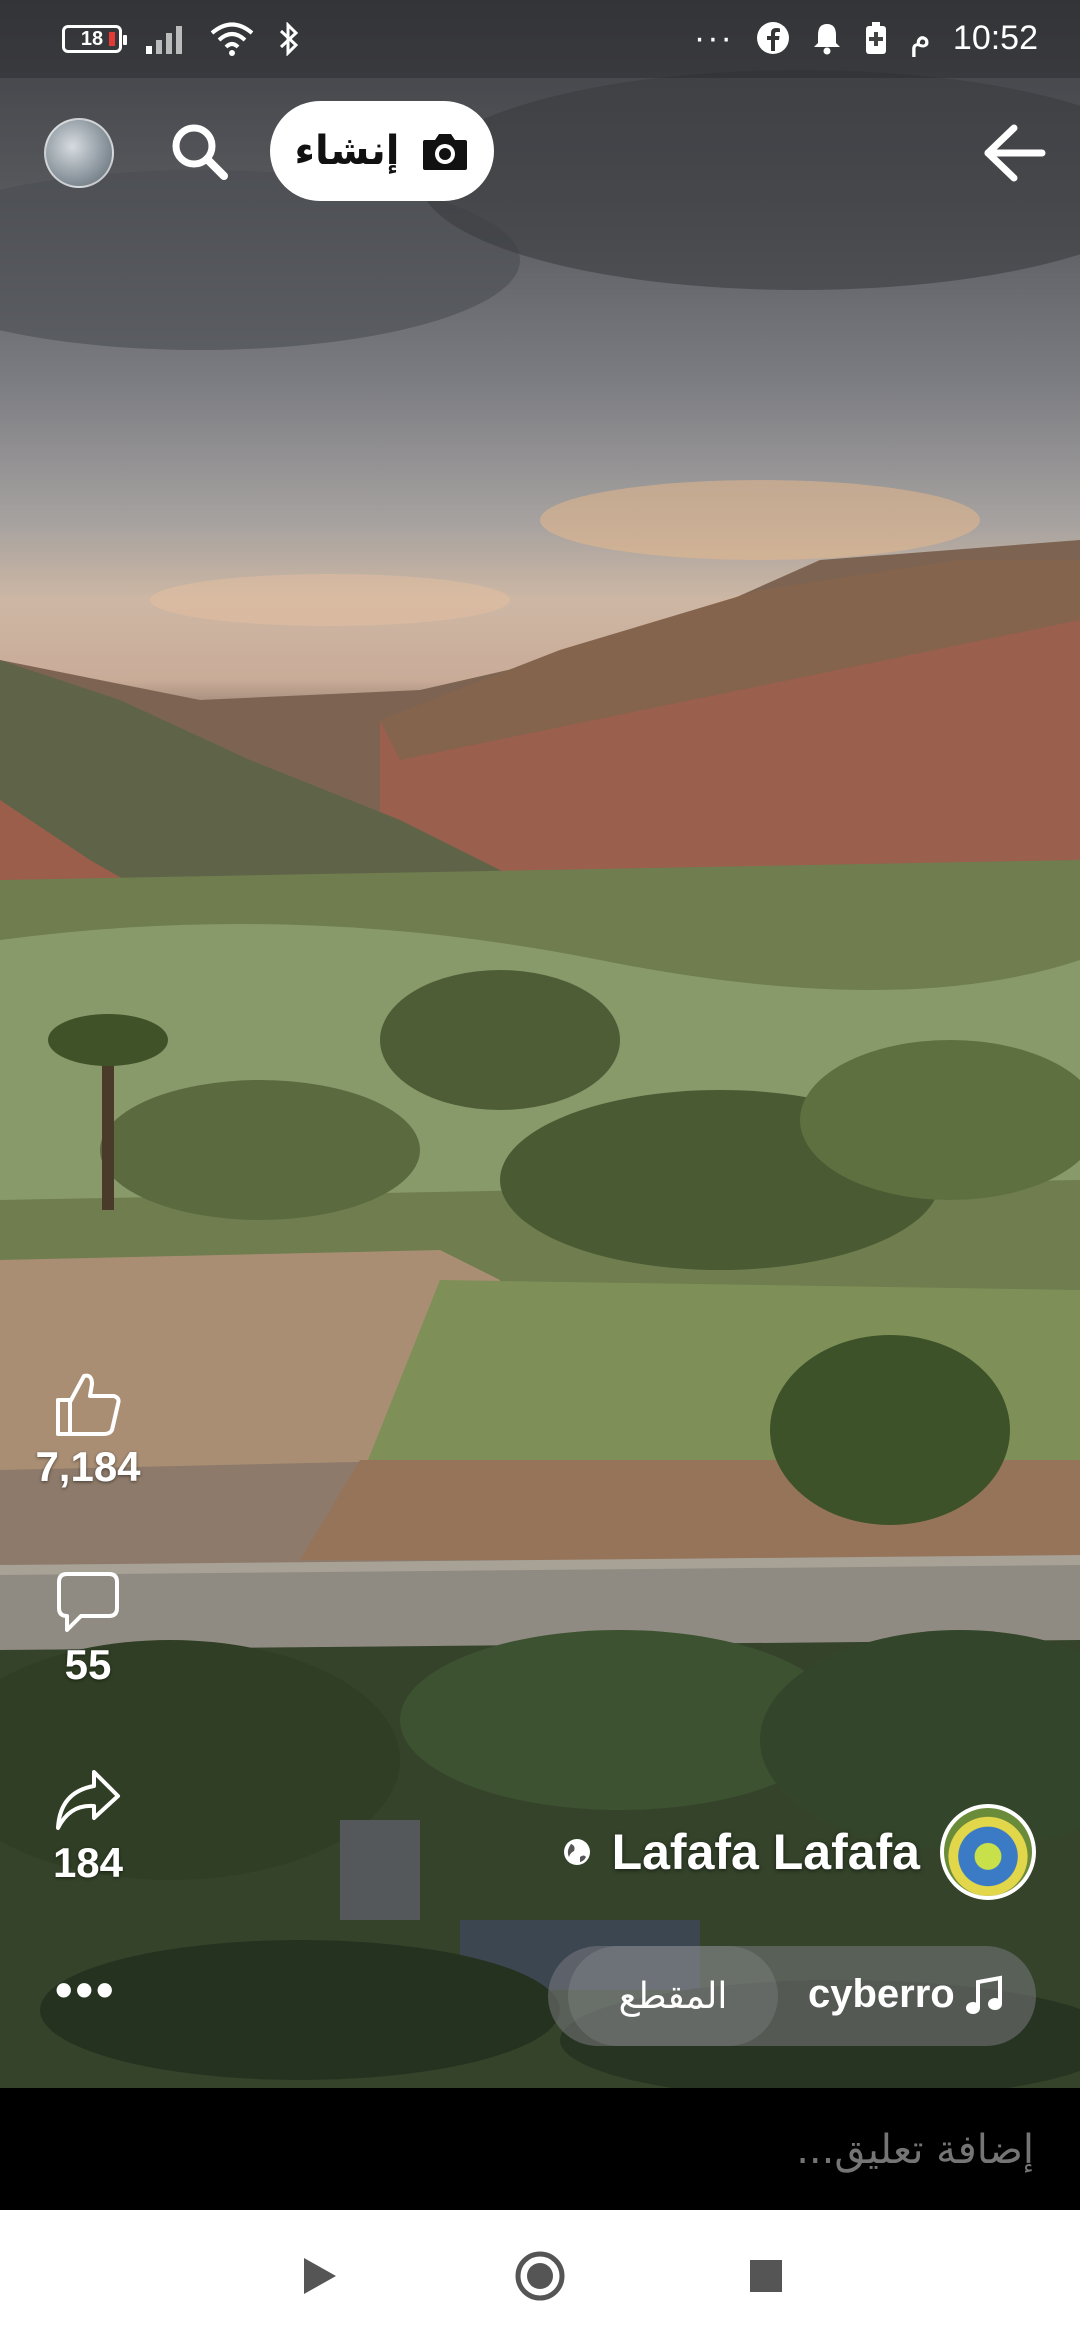  What do you see at coordinates (984, 1994) in the screenshot?
I see `music-note-icon` at bounding box center [984, 1994].